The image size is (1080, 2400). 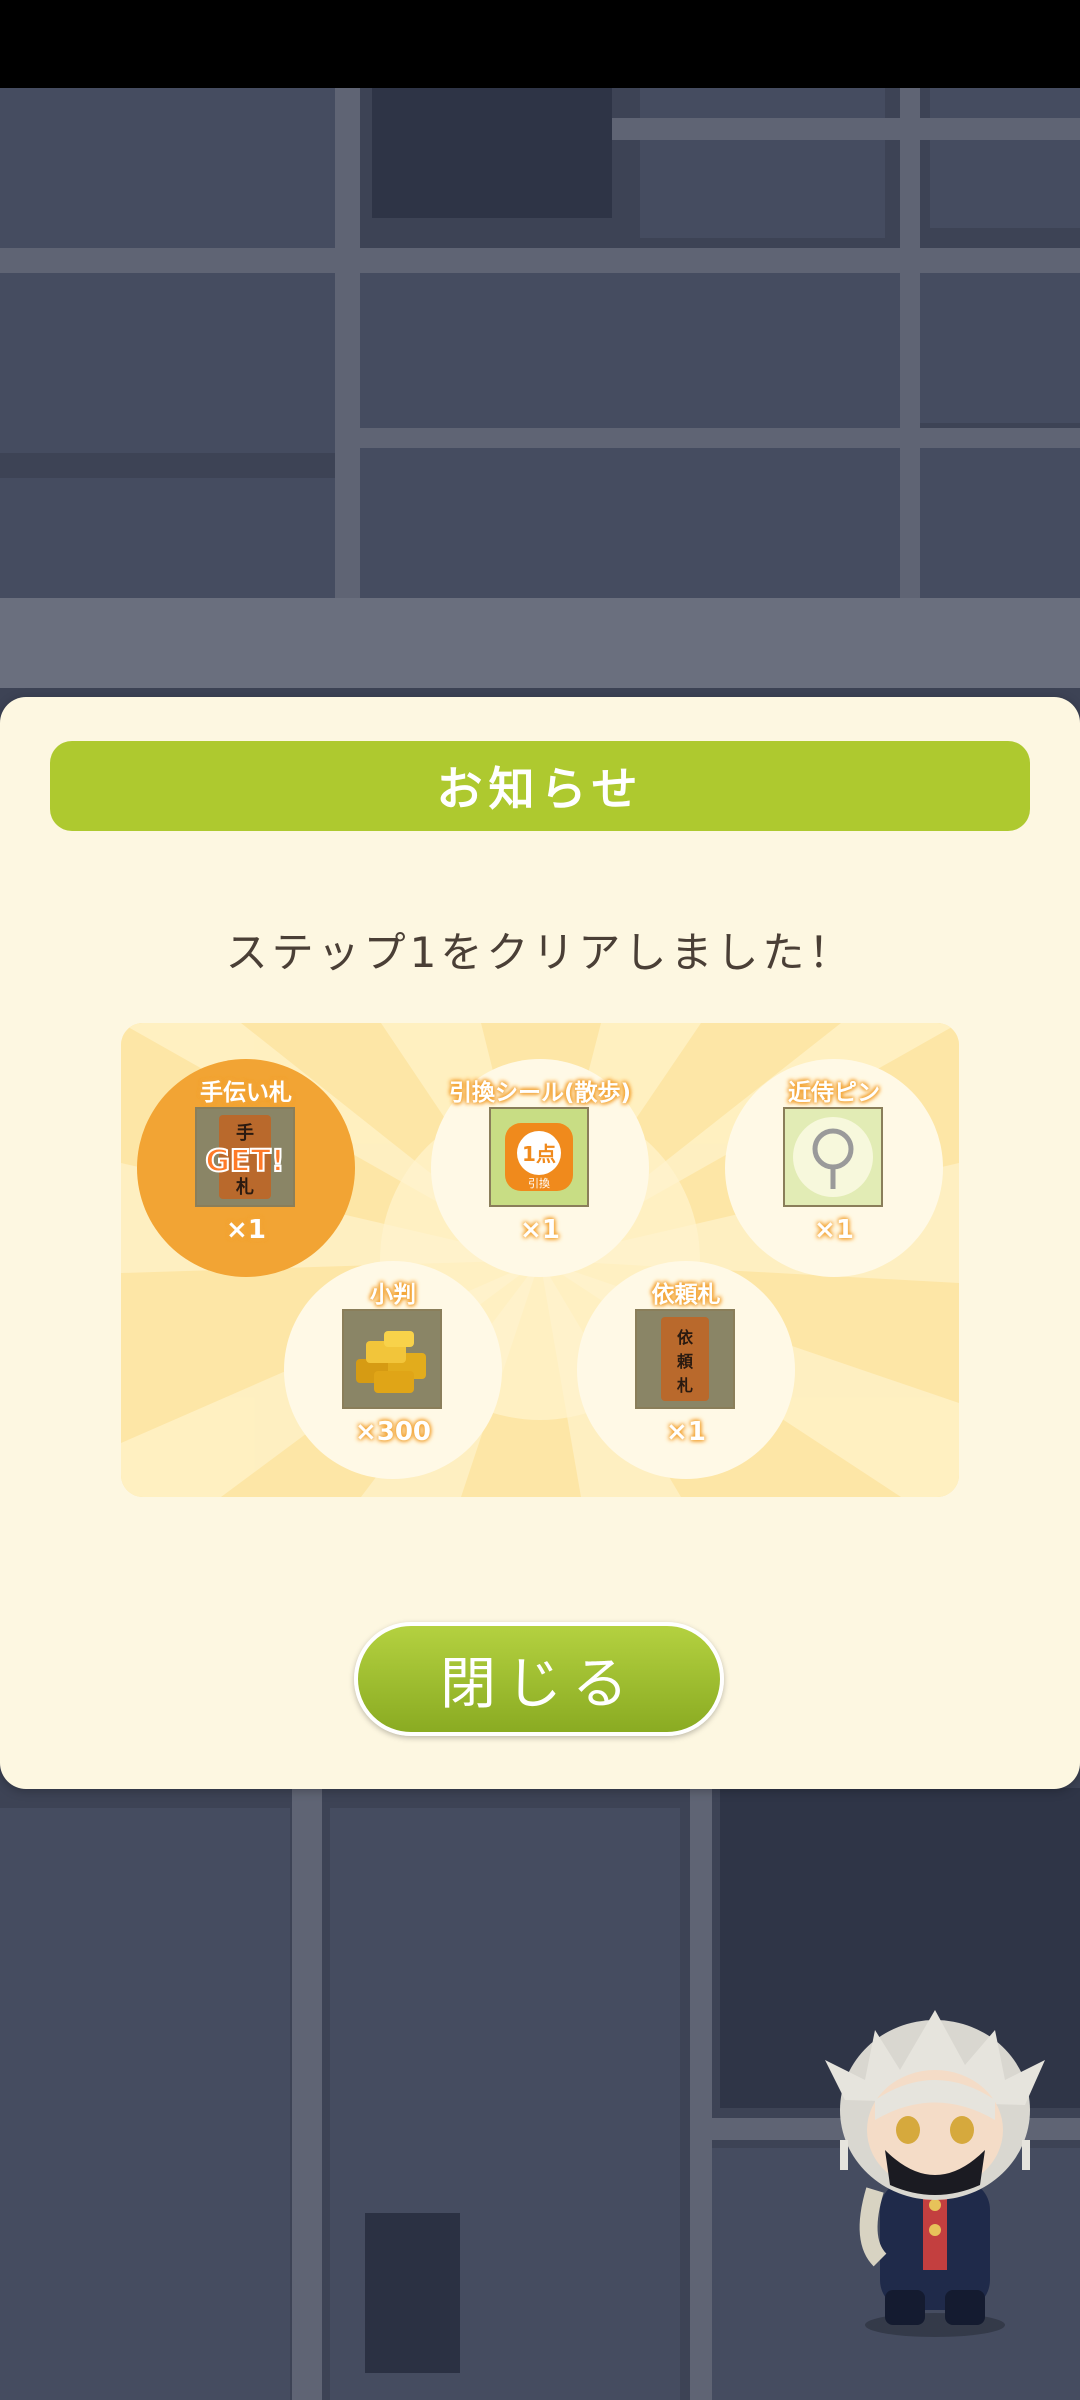 I want to click on reward-name: 依頼札, so click(x=686, y=1295).